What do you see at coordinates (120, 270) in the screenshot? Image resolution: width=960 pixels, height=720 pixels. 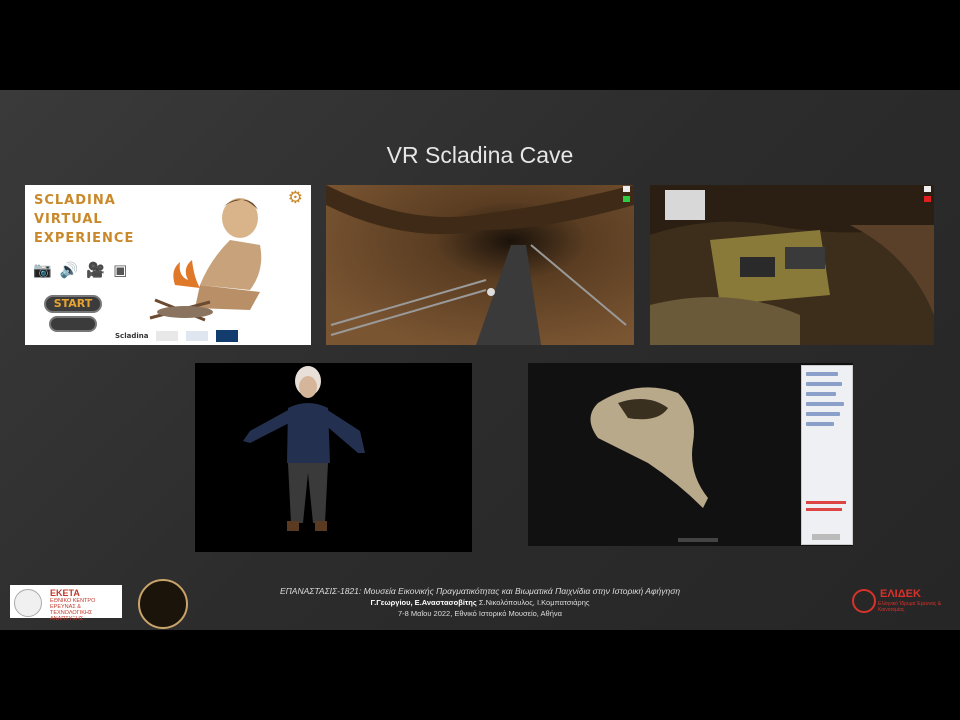 I see `cube-3d-icon: ▣` at bounding box center [120, 270].